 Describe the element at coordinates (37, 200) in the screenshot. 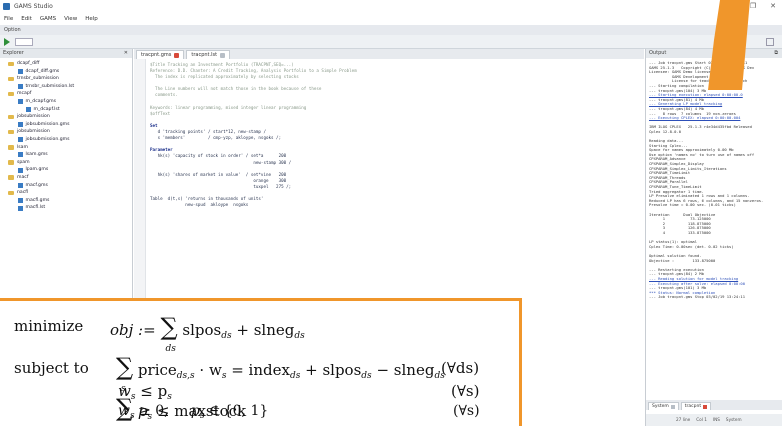

I see `tree-item-label: macfl.gms` at that location.